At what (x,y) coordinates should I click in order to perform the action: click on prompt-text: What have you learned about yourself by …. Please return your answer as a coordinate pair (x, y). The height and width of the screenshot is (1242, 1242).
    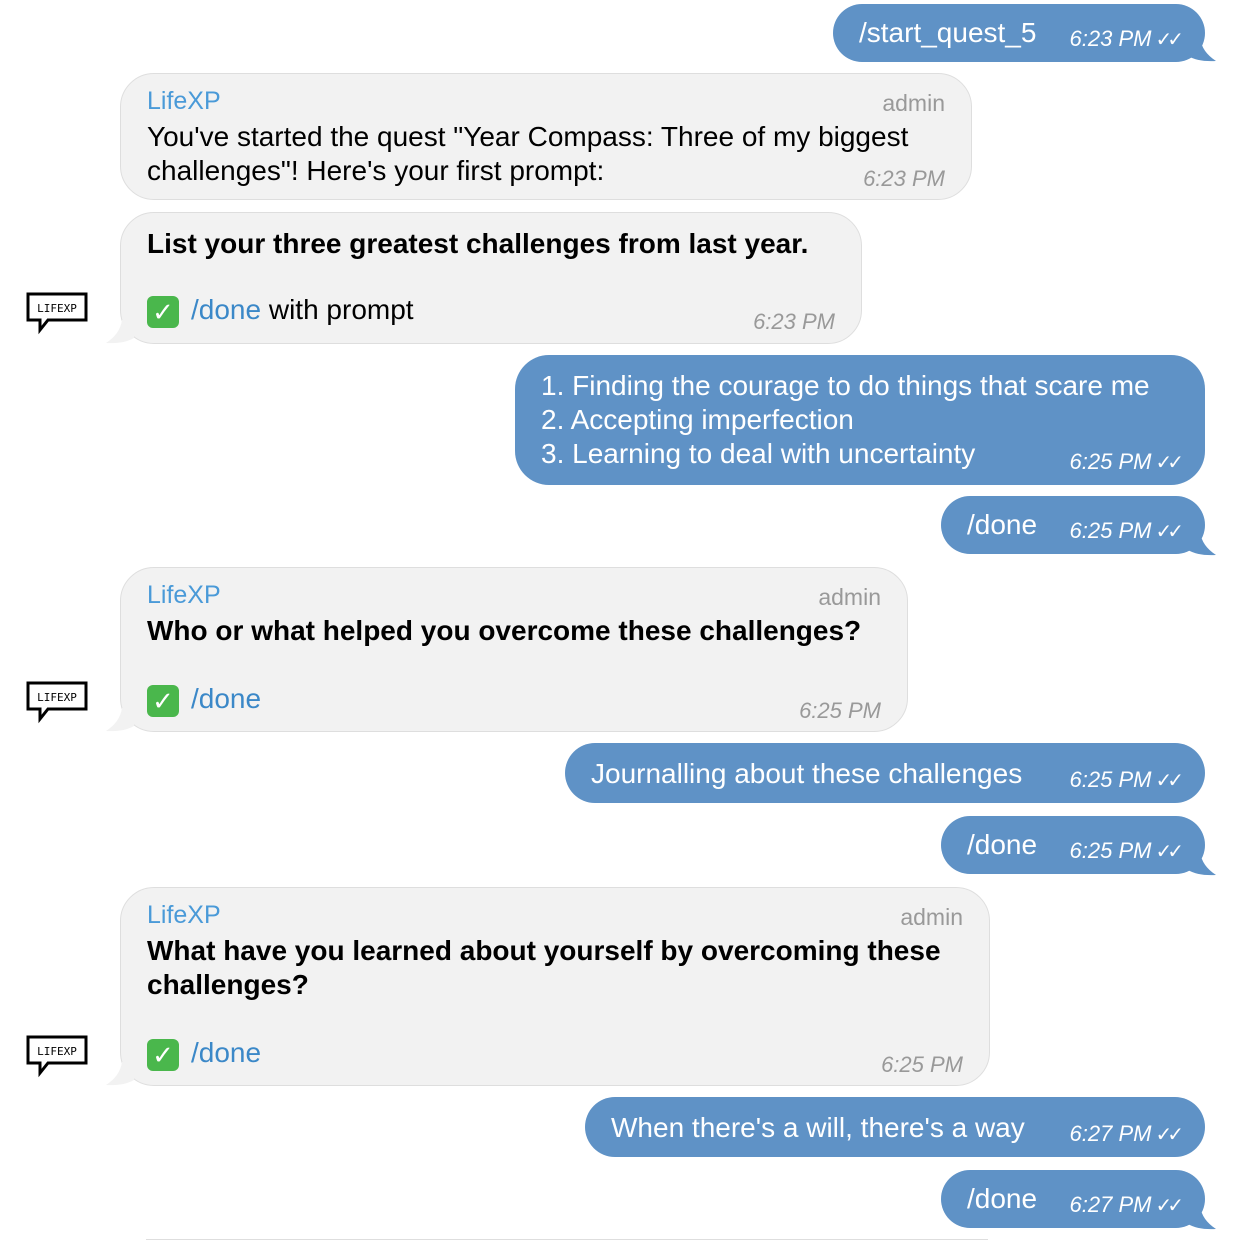
    Looking at the image, I should click on (544, 967).